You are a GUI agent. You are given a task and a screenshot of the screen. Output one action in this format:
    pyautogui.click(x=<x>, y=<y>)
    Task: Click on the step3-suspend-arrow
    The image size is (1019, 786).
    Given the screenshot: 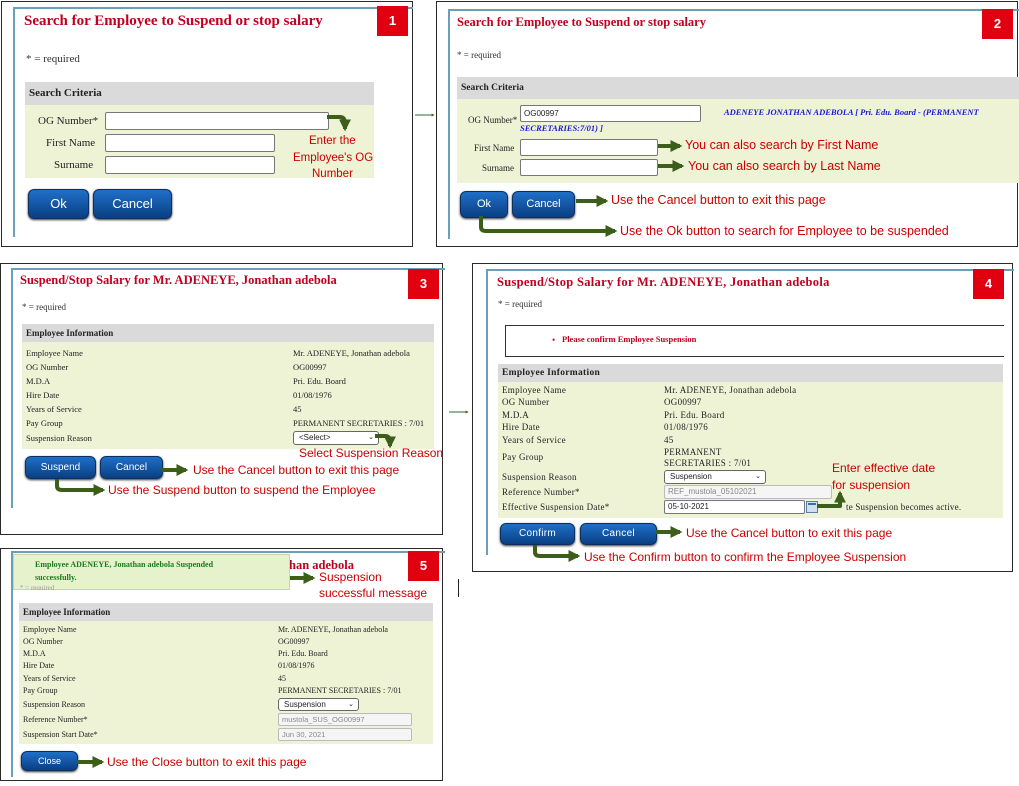 What is the action you would take?
    pyautogui.click(x=80, y=487)
    